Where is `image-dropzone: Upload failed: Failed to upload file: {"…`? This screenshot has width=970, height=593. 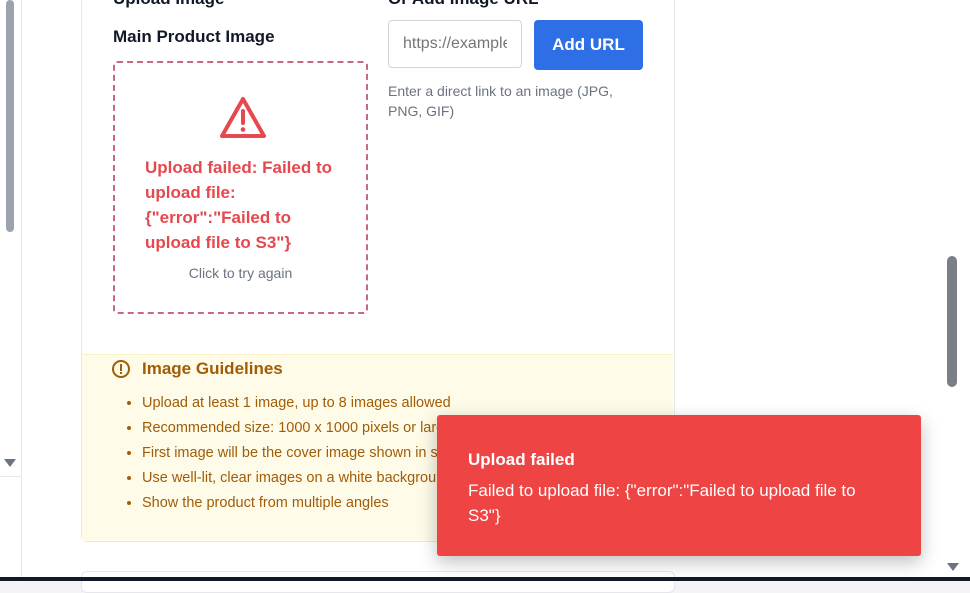 image-dropzone: Upload failed: Failed to upload file: {"… is located at coordinates (240, 187).